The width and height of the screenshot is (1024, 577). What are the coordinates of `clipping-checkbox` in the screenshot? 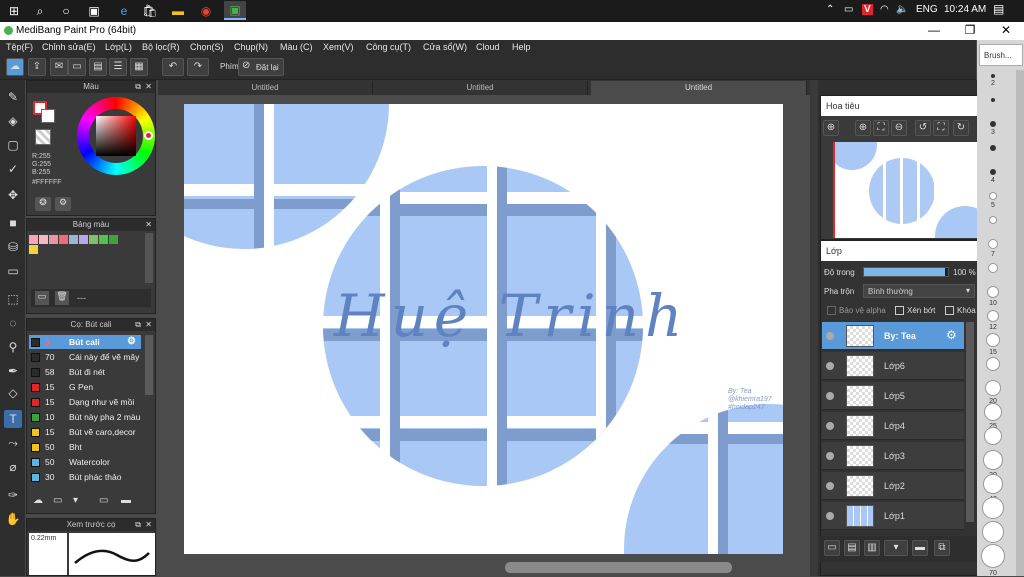 It's located at (899, 310).